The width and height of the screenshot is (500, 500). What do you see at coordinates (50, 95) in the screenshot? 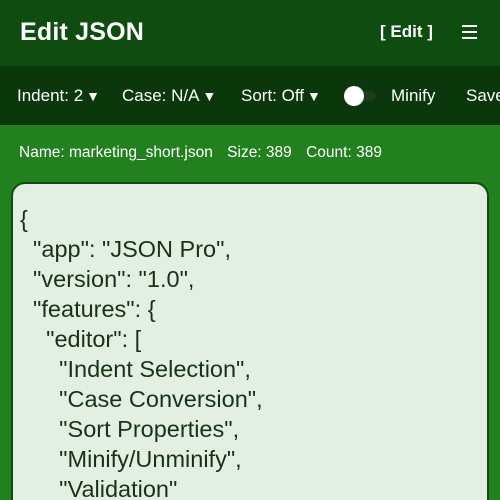
I see `indent-label: Indent: 2` at bounding box center [50, 95].